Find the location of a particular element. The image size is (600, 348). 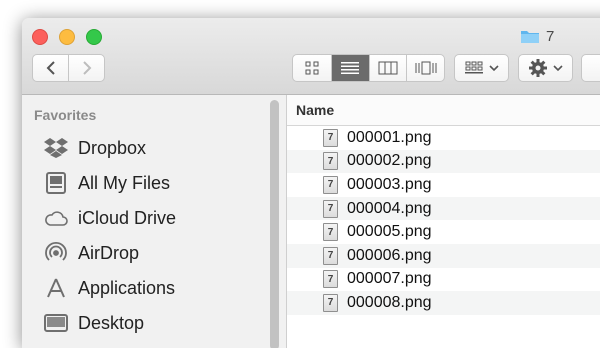

sidebar-item-icloud-drive: iCloud Drive is located at coordinates (110, 218).